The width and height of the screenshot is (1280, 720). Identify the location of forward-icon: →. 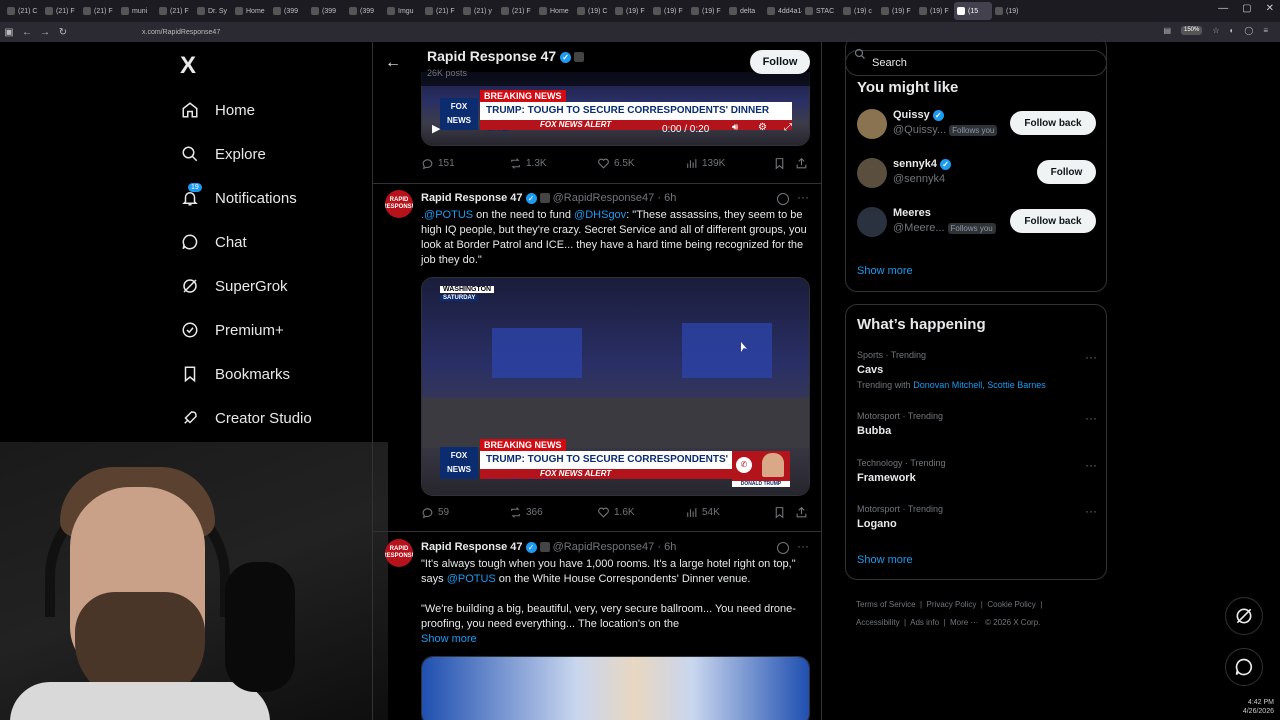
(45, 32).